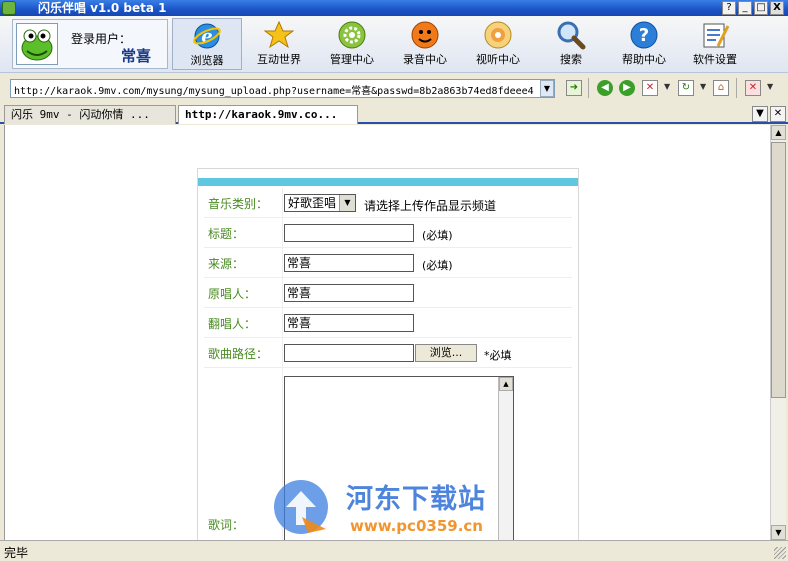 The image size is (788, 561). I want to click on source-input: 常喜, so click(349, 263).